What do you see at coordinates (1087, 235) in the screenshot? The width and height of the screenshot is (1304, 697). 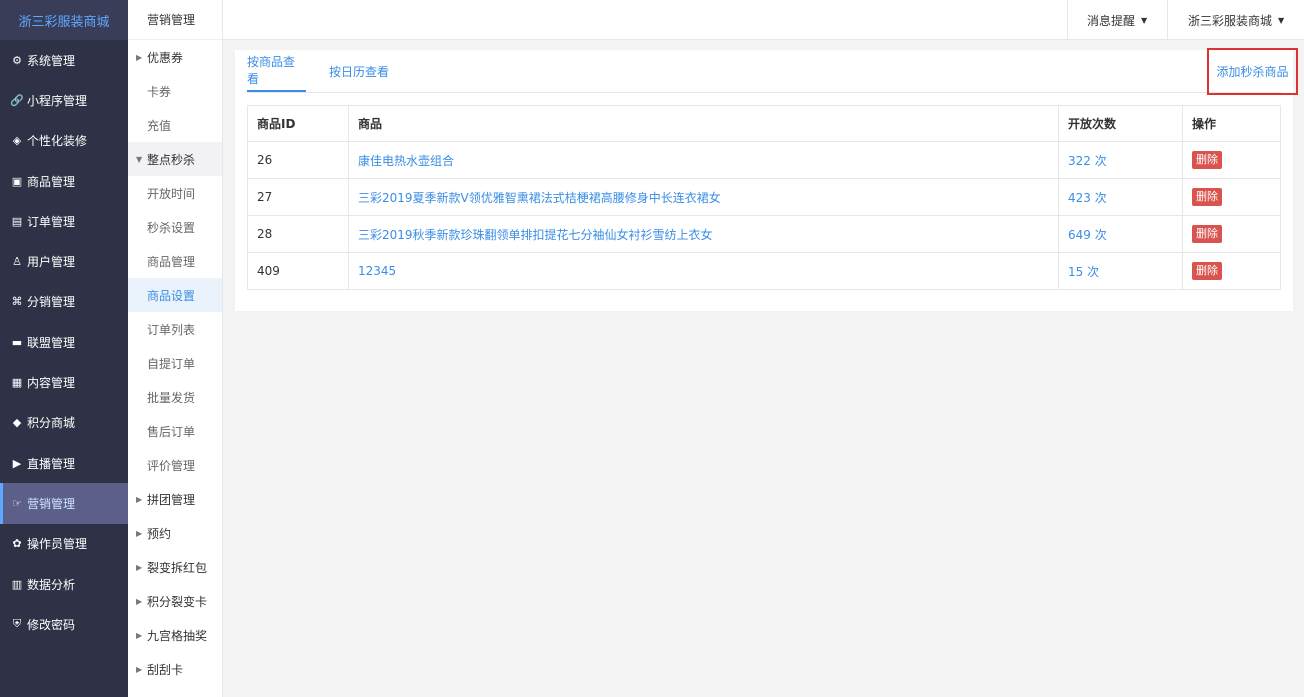 I see `count-link: 649 次` at bounding box center [1087, 235].